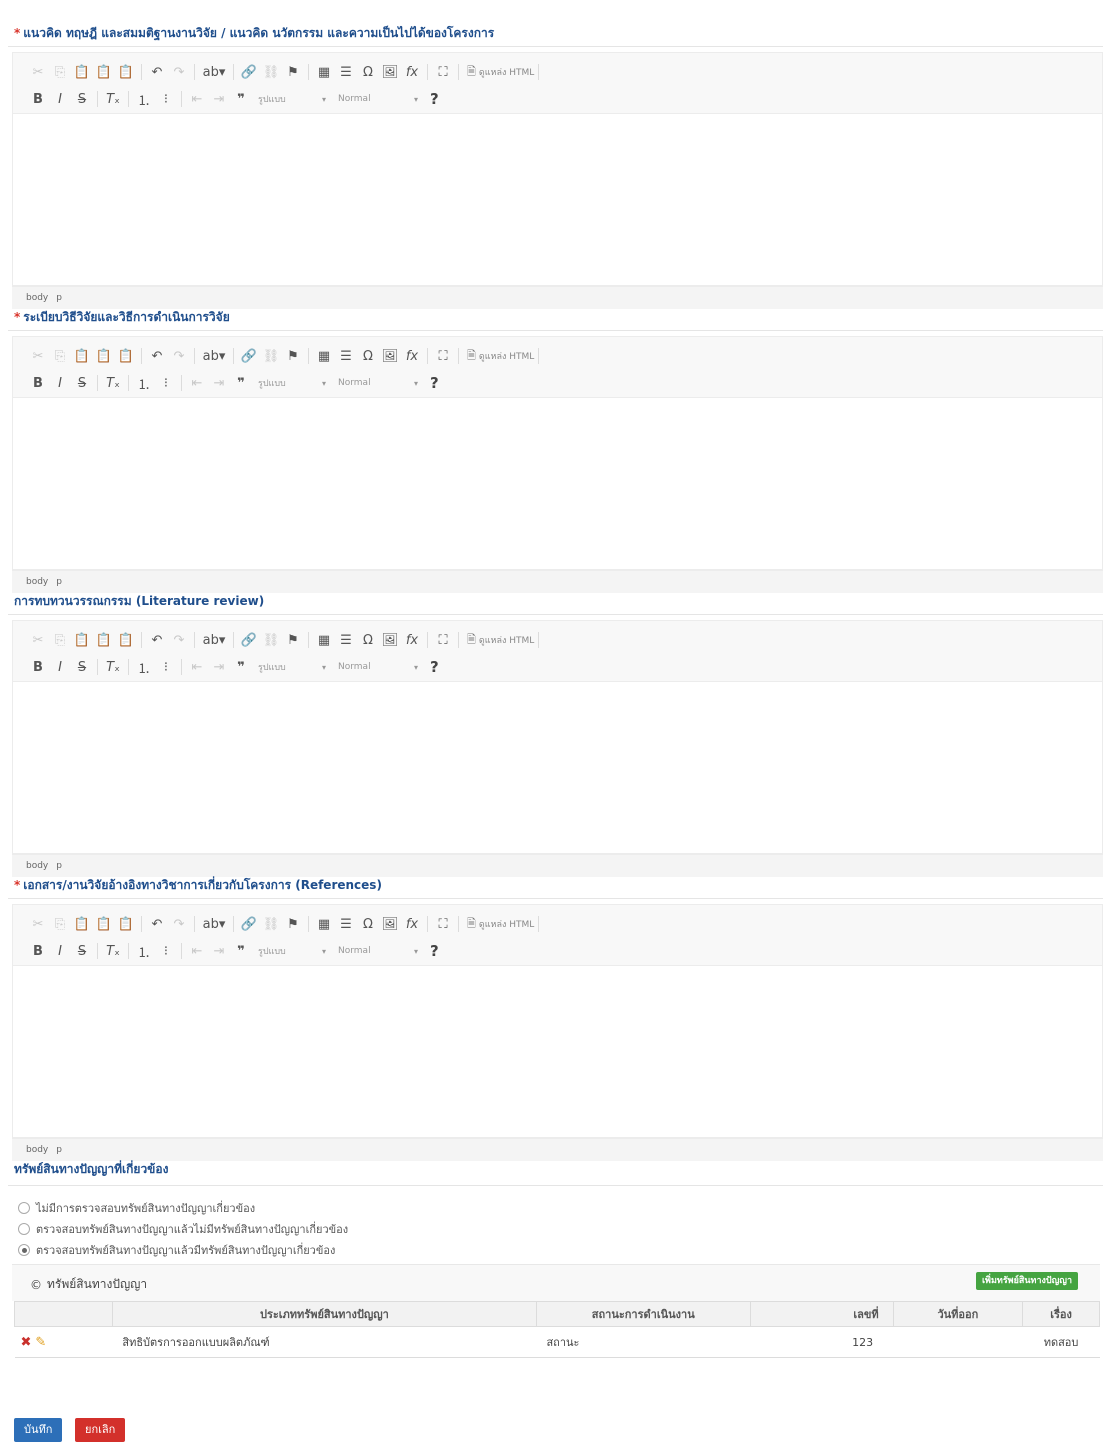 This screenshot has width=1103, height=1442. I want to click on save-button: บันทึก, so click(38, 1430).